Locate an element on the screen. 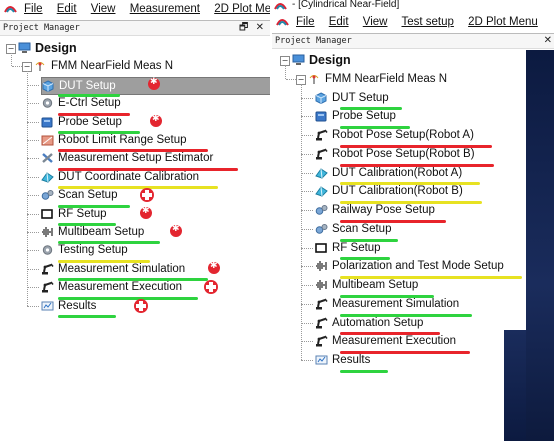 This screenshot has height=441, width=554. right-project-manager-header: Project Manager ✕ is located at coordinates (413, 41).